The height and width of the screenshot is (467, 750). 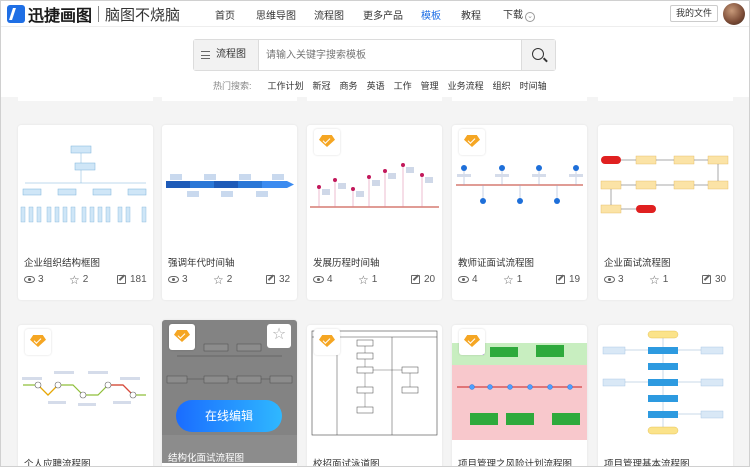 What do you see at coordinates (94, 14) in the screenshot?
I see `site-logo: 迅捷画图 脑图不烧脑` at bounding box center [94, 14].